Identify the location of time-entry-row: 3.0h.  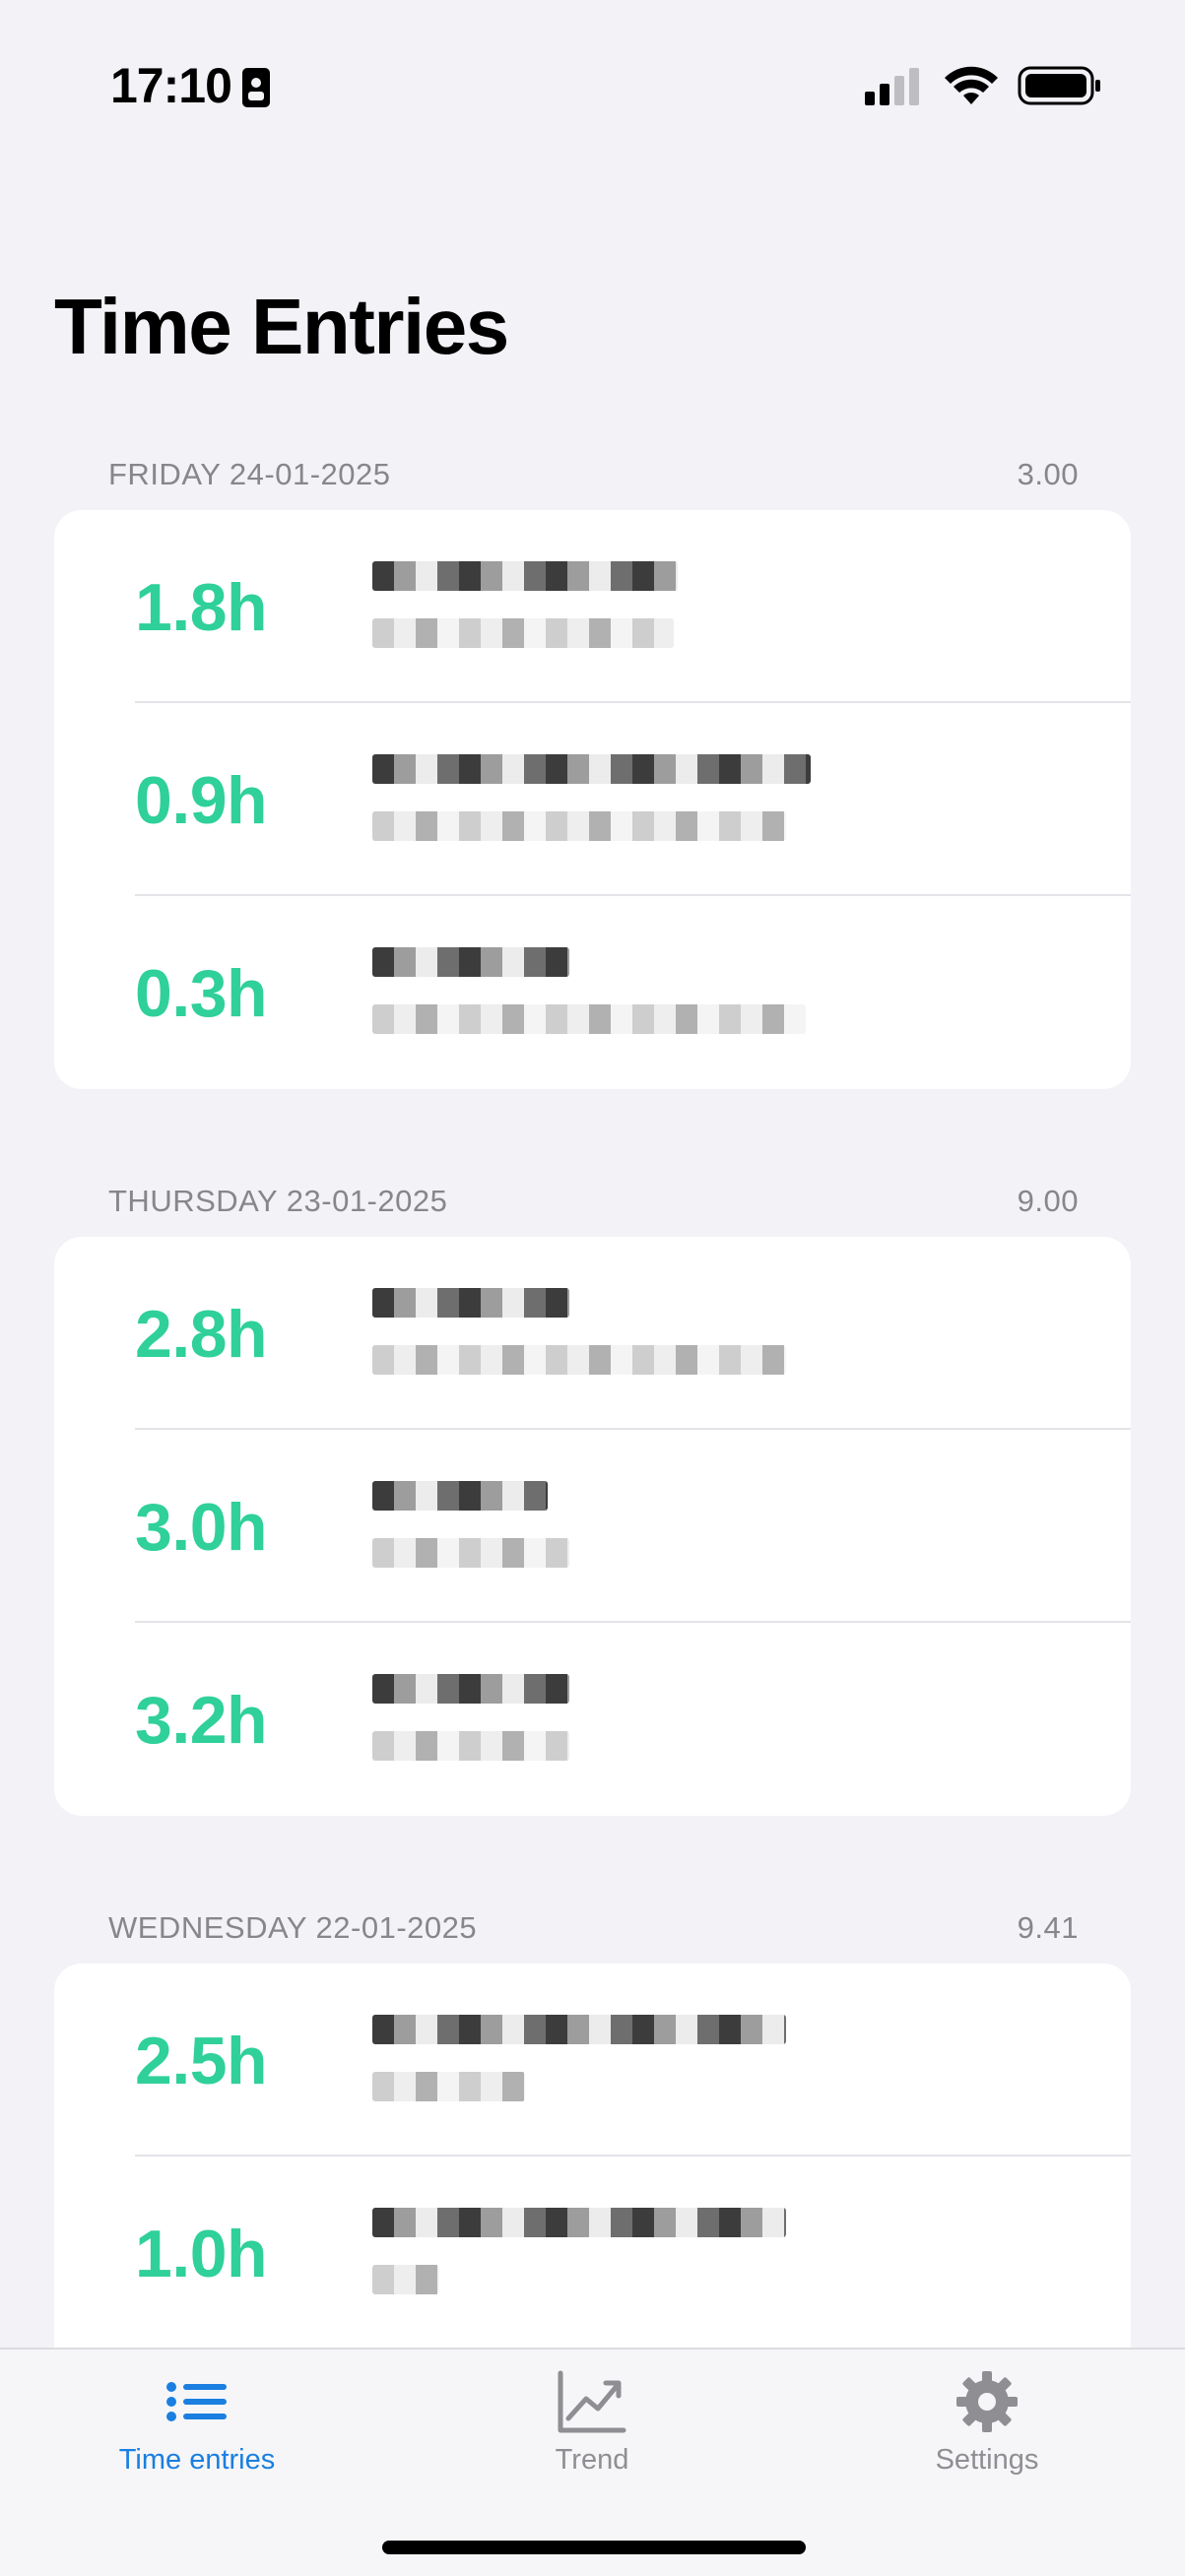
(592, 1526).